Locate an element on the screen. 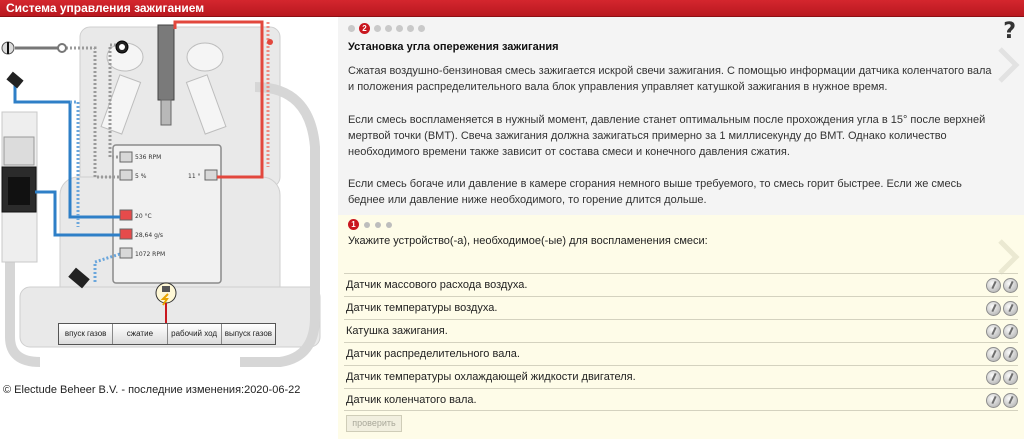 The width and height of the screenshot is (1024, 439). page-indicator: 2 is located at coordinates (386, 28).